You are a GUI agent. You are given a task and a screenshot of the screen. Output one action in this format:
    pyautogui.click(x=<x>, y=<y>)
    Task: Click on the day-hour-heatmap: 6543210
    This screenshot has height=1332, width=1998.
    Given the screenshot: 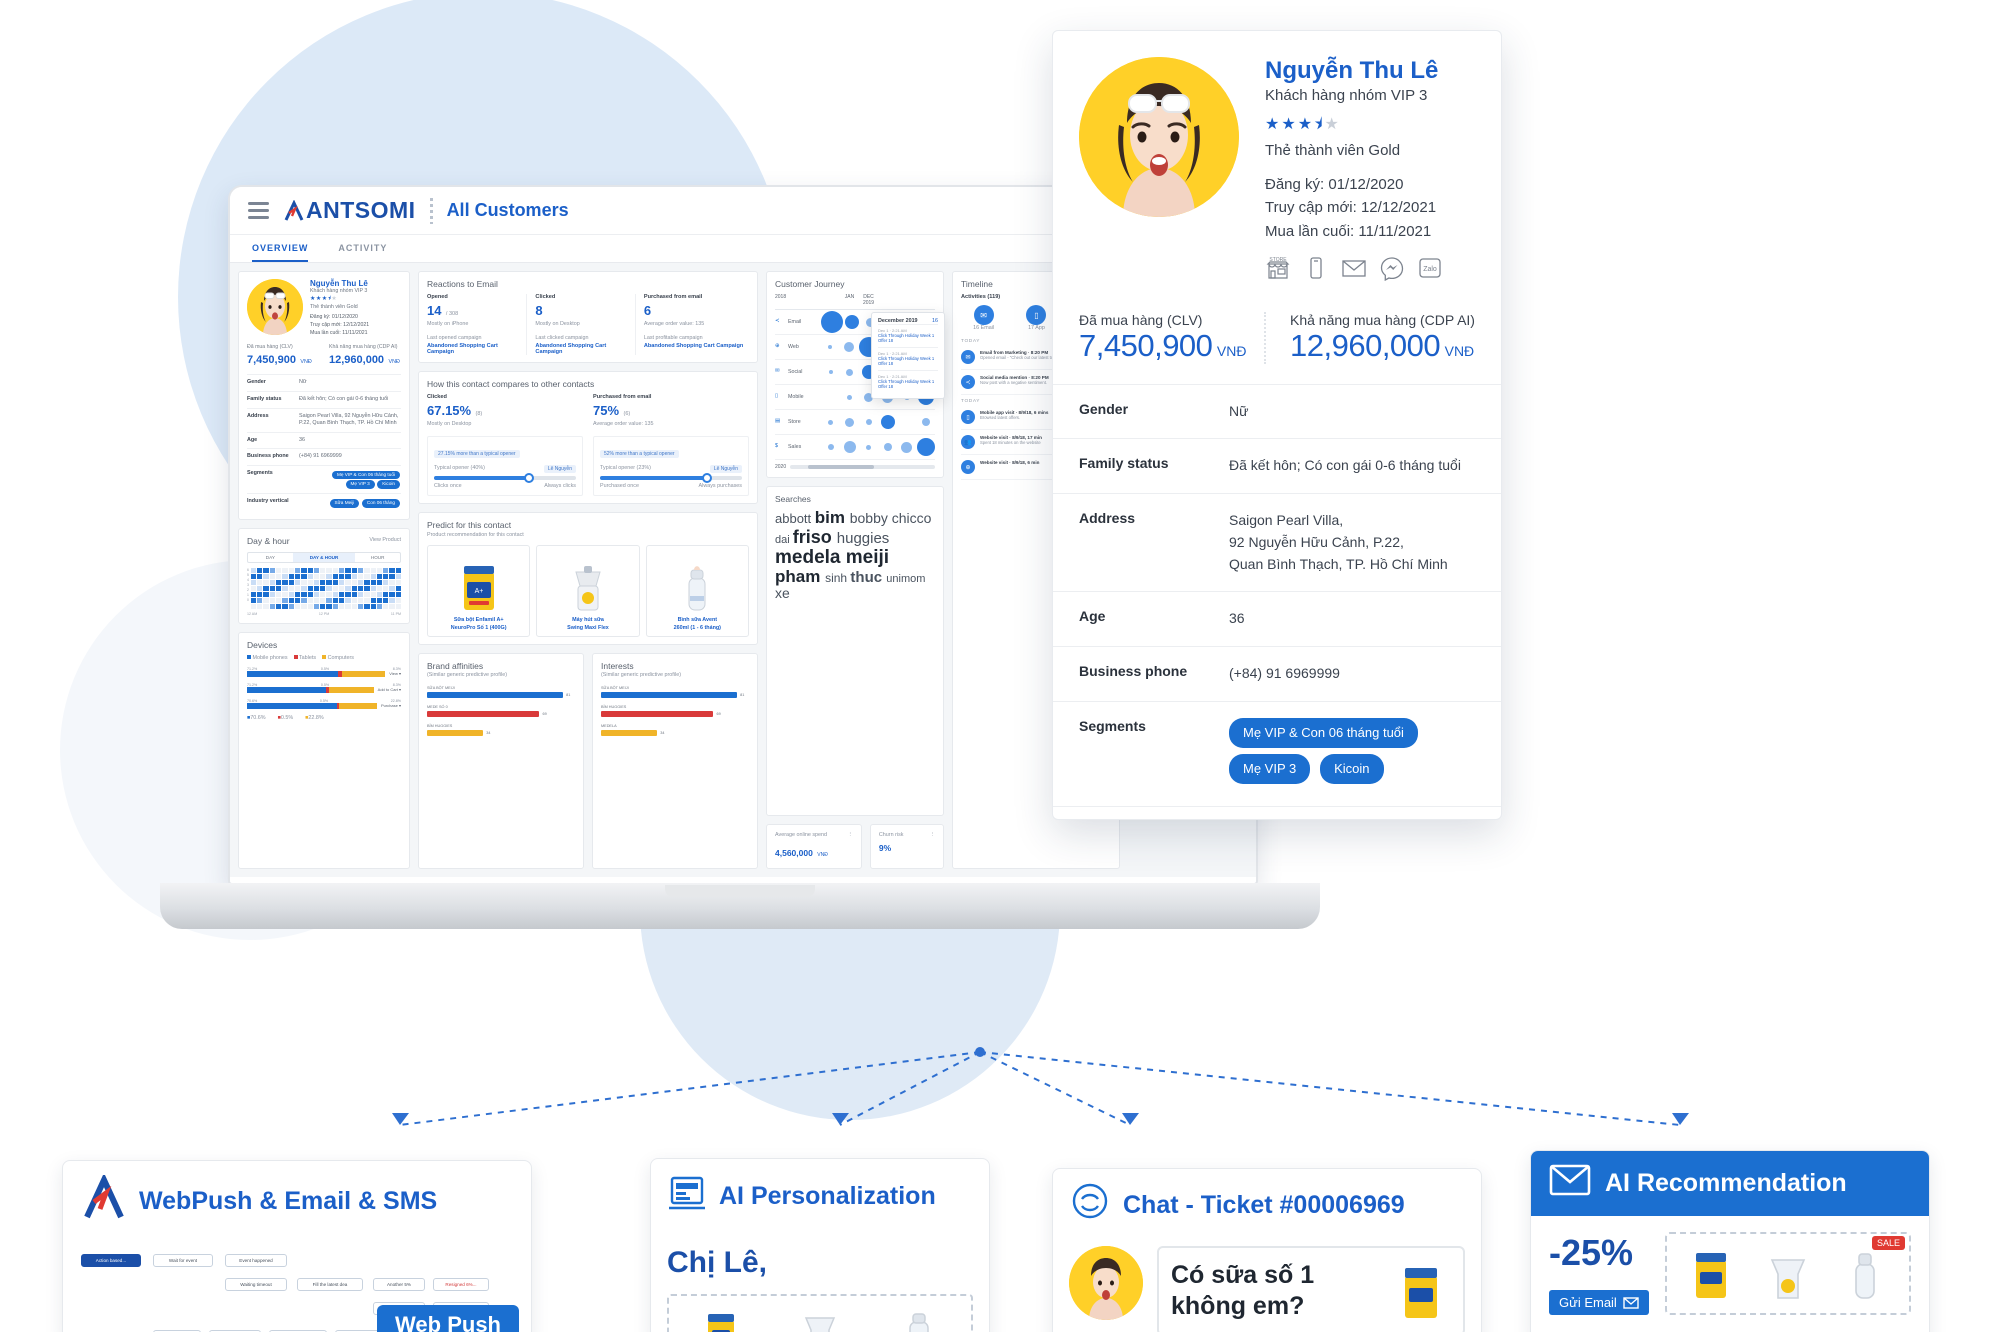 What is the action you would take?
    pyautogui.click(x=324, y=588)
    